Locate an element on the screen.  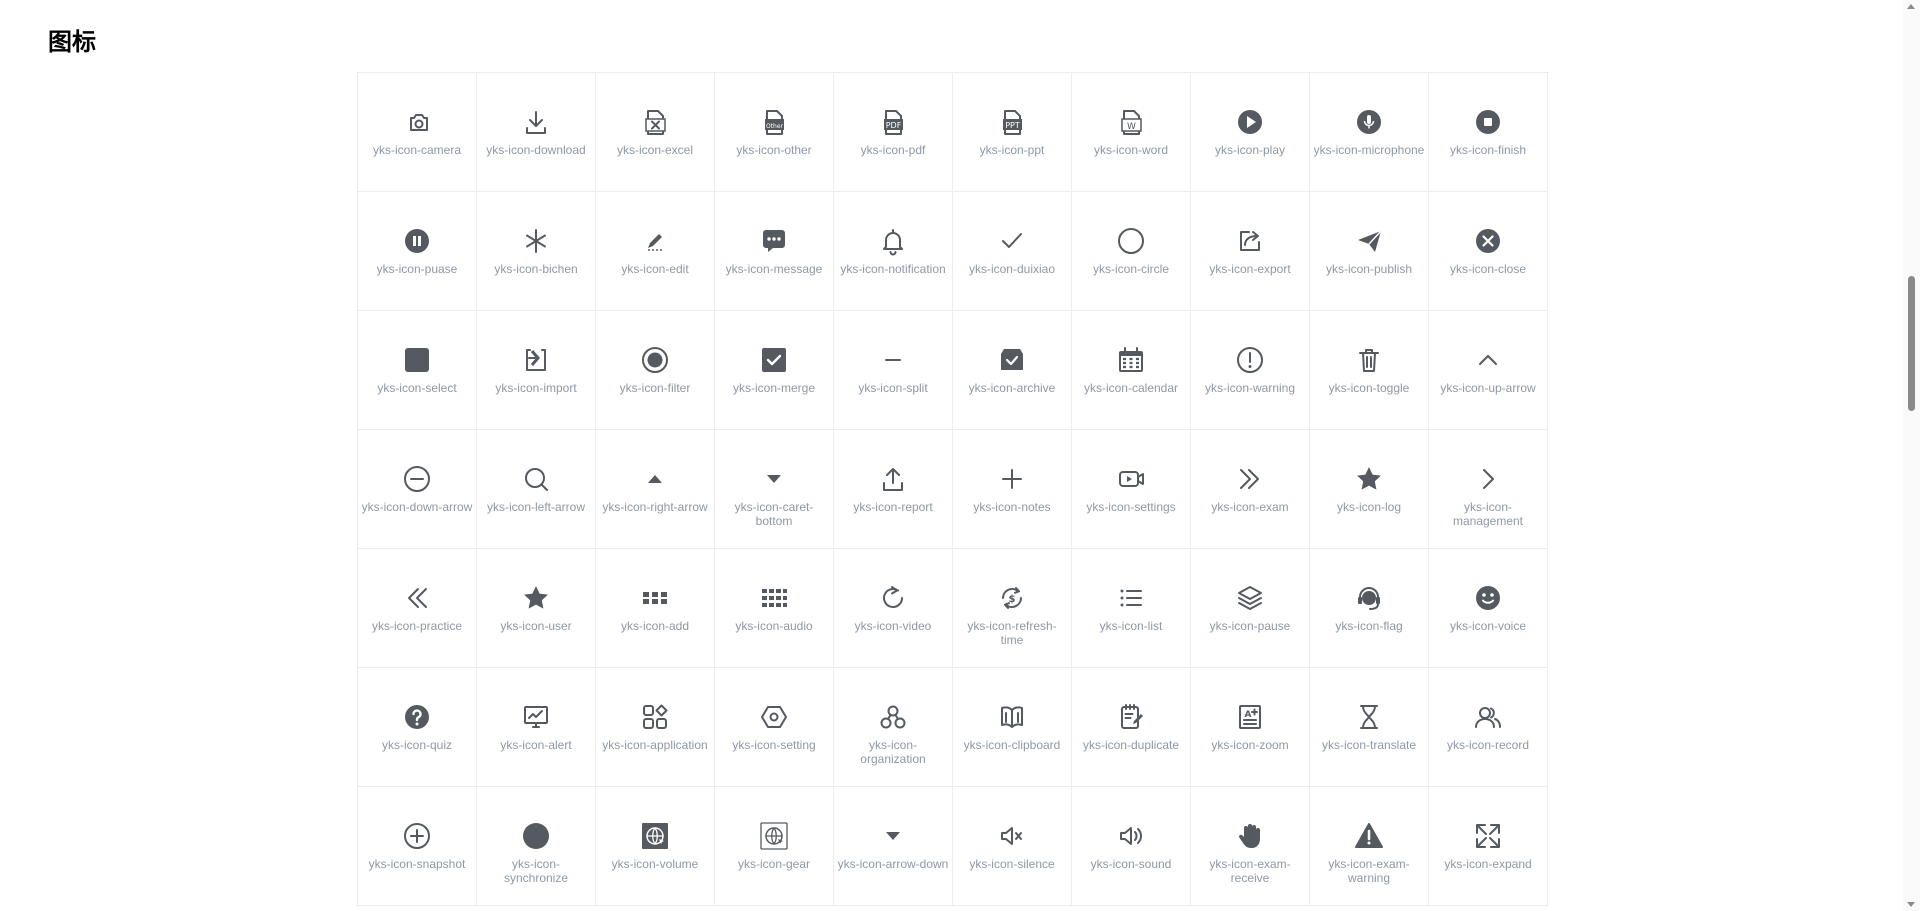
icon-tile: PPT yks-icon-ppt is located at coordinates (1012, 132).